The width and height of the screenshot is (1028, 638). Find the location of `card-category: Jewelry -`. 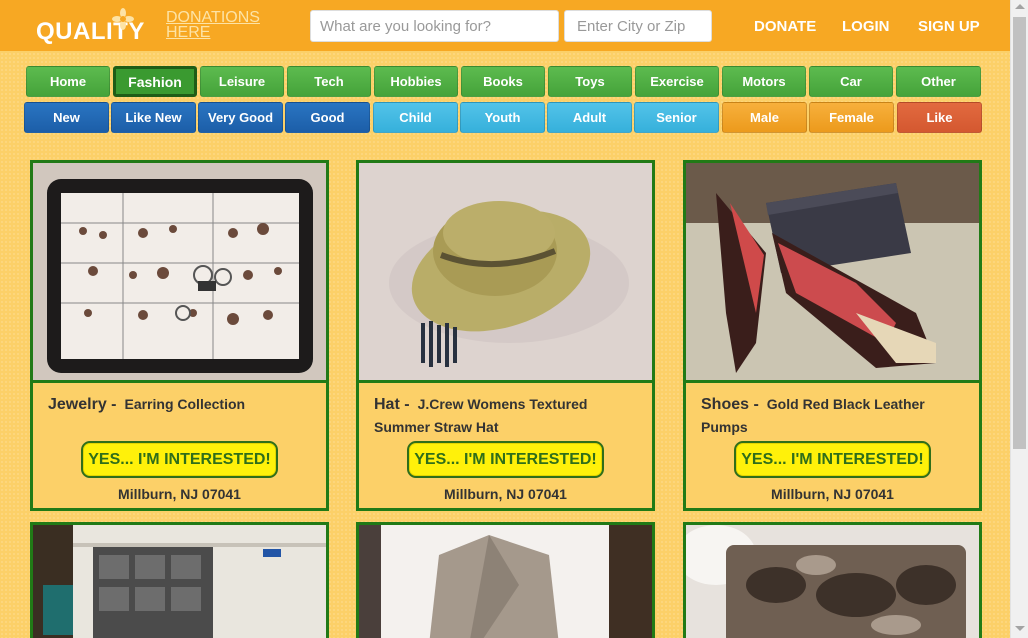

card-category: Jewelry - is located at coordinates (82, 404).